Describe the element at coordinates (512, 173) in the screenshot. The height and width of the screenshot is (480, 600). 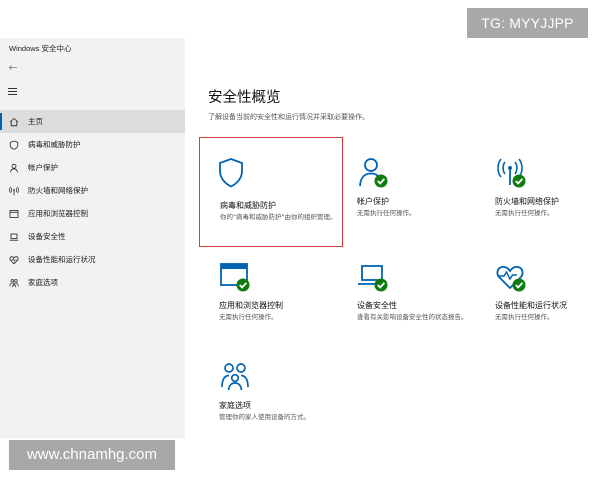
I see `antenna-check-icon` at that location.